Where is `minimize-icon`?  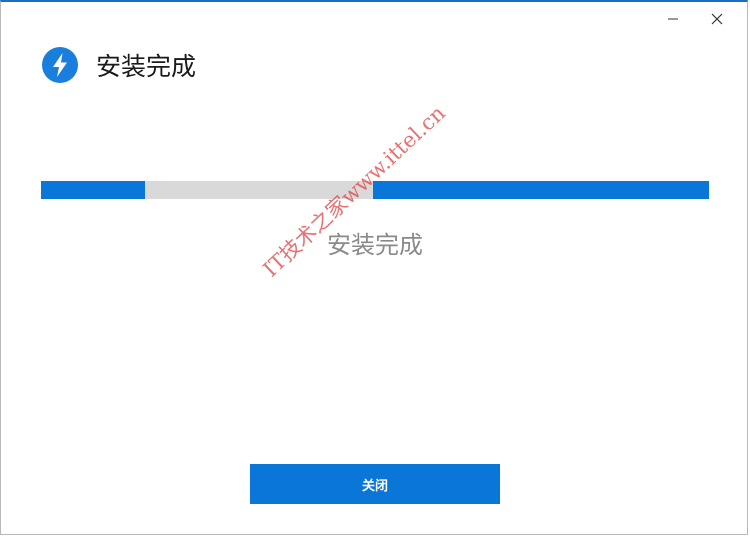
minimize-icon is located at coordinates (673, 19).